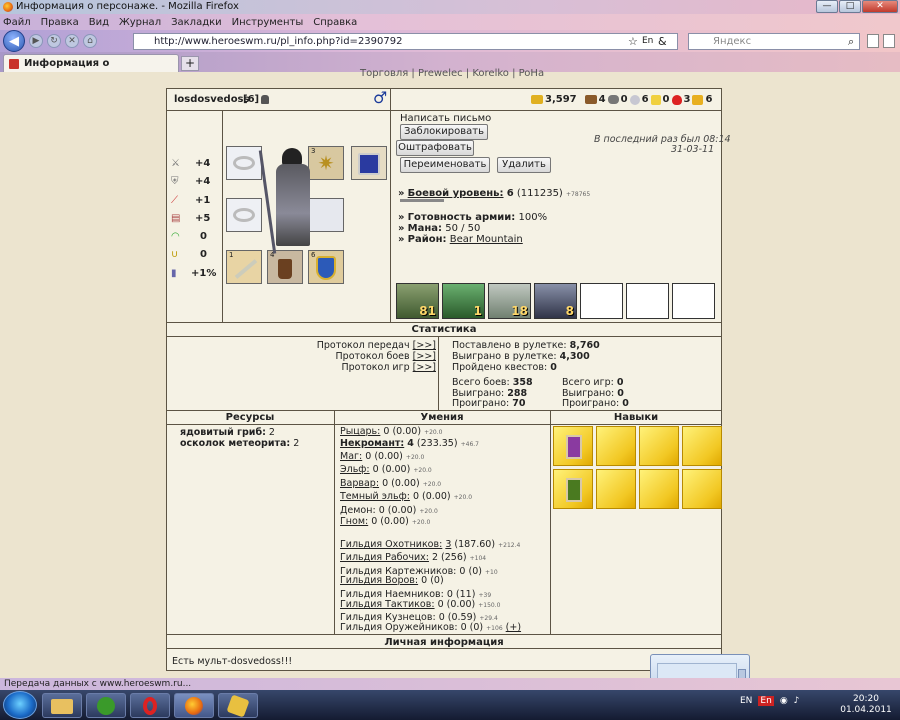 The width and height of the screenshot is (900, 720). I want to click on gold-value: 3,597, so click(561, 99).